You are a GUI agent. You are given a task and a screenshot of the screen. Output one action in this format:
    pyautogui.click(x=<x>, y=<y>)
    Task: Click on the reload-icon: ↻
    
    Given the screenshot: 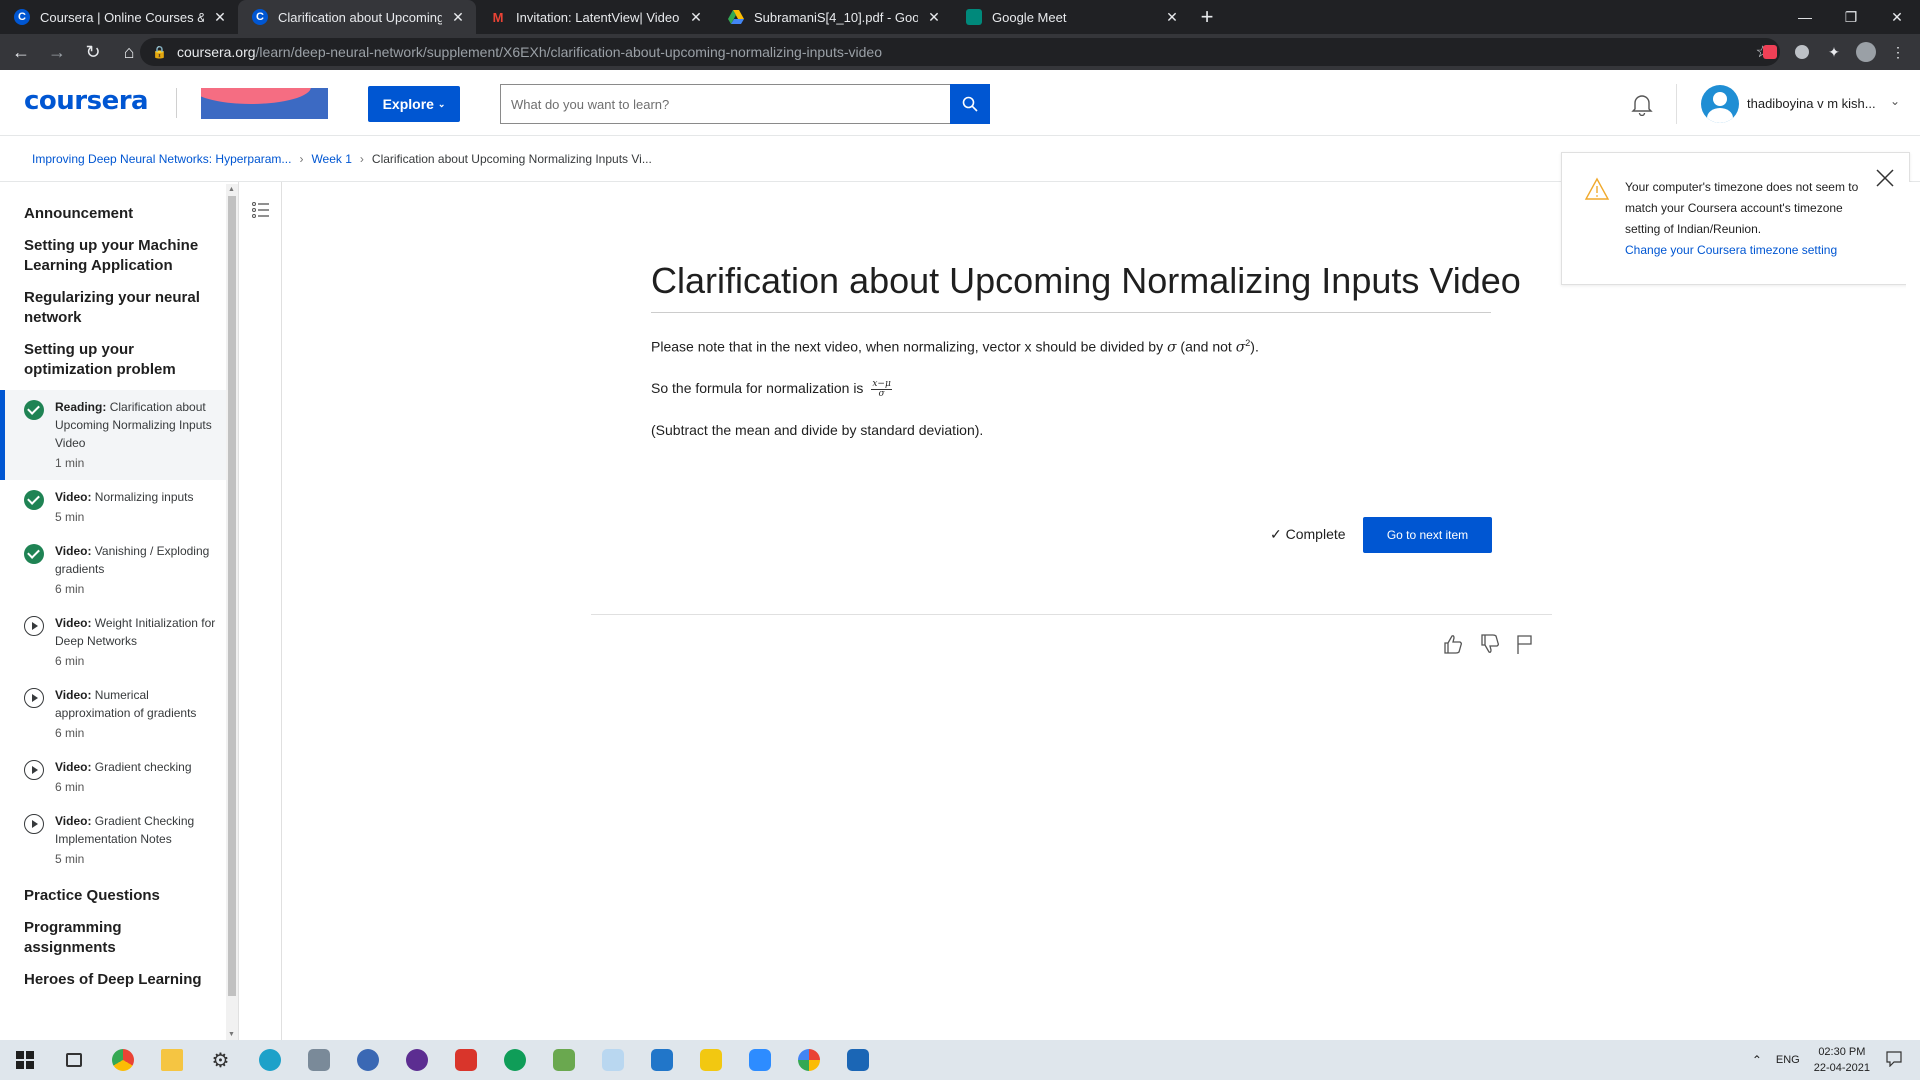 What is the action you would take?
    pyautogui.click(x=93, y=52)
    